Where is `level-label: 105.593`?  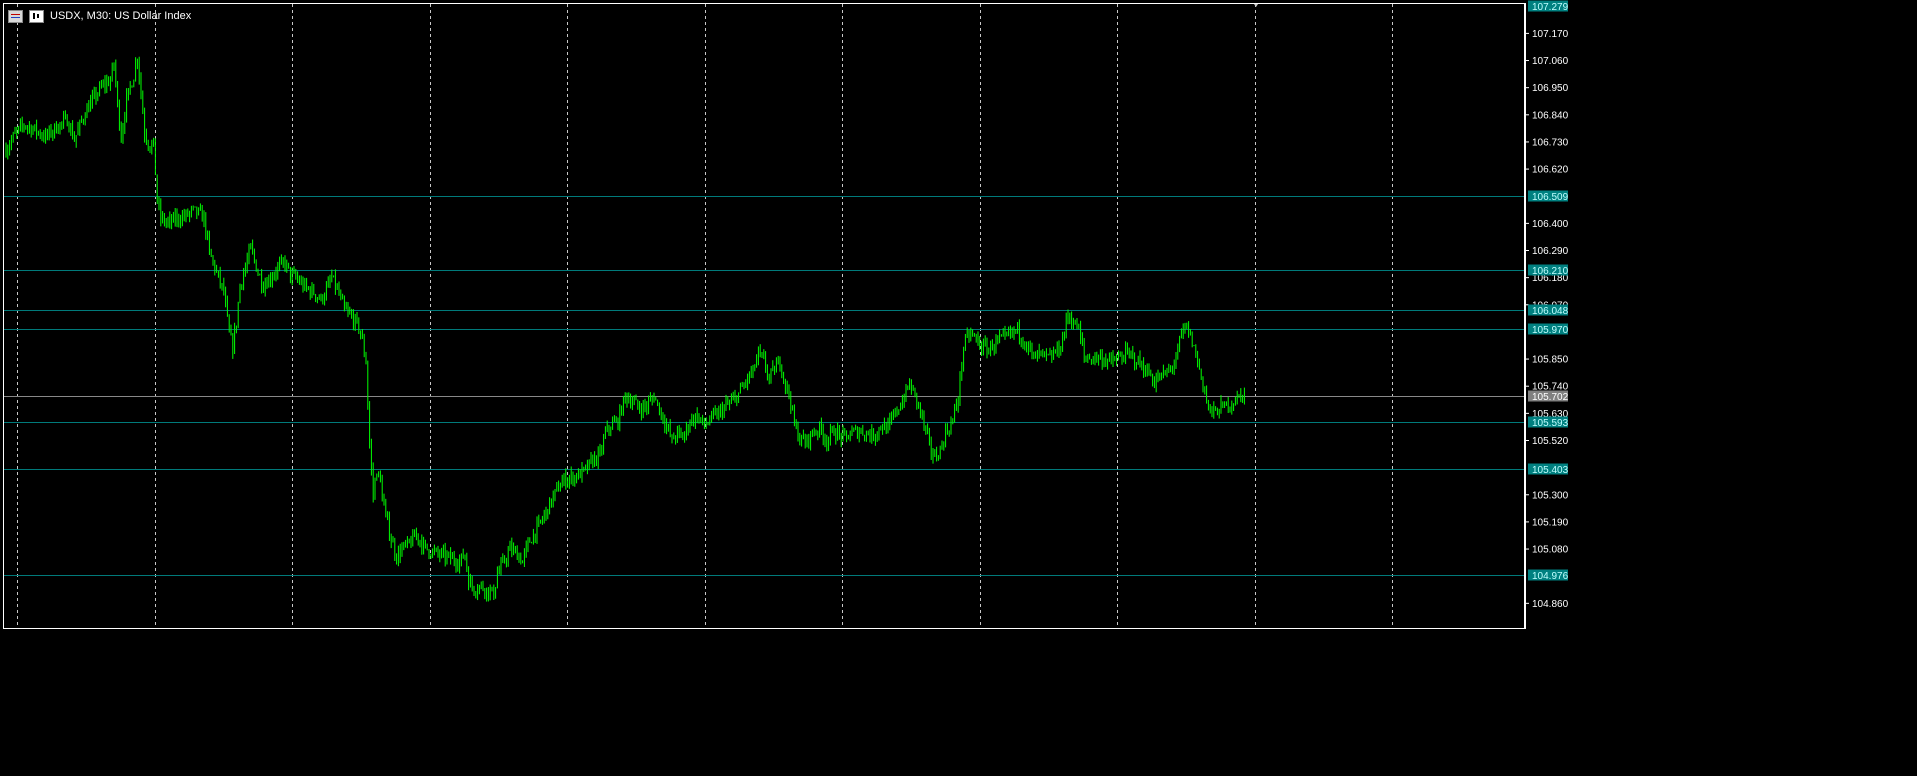 level-label: 105.593 is located at coordinates (1550, 423).